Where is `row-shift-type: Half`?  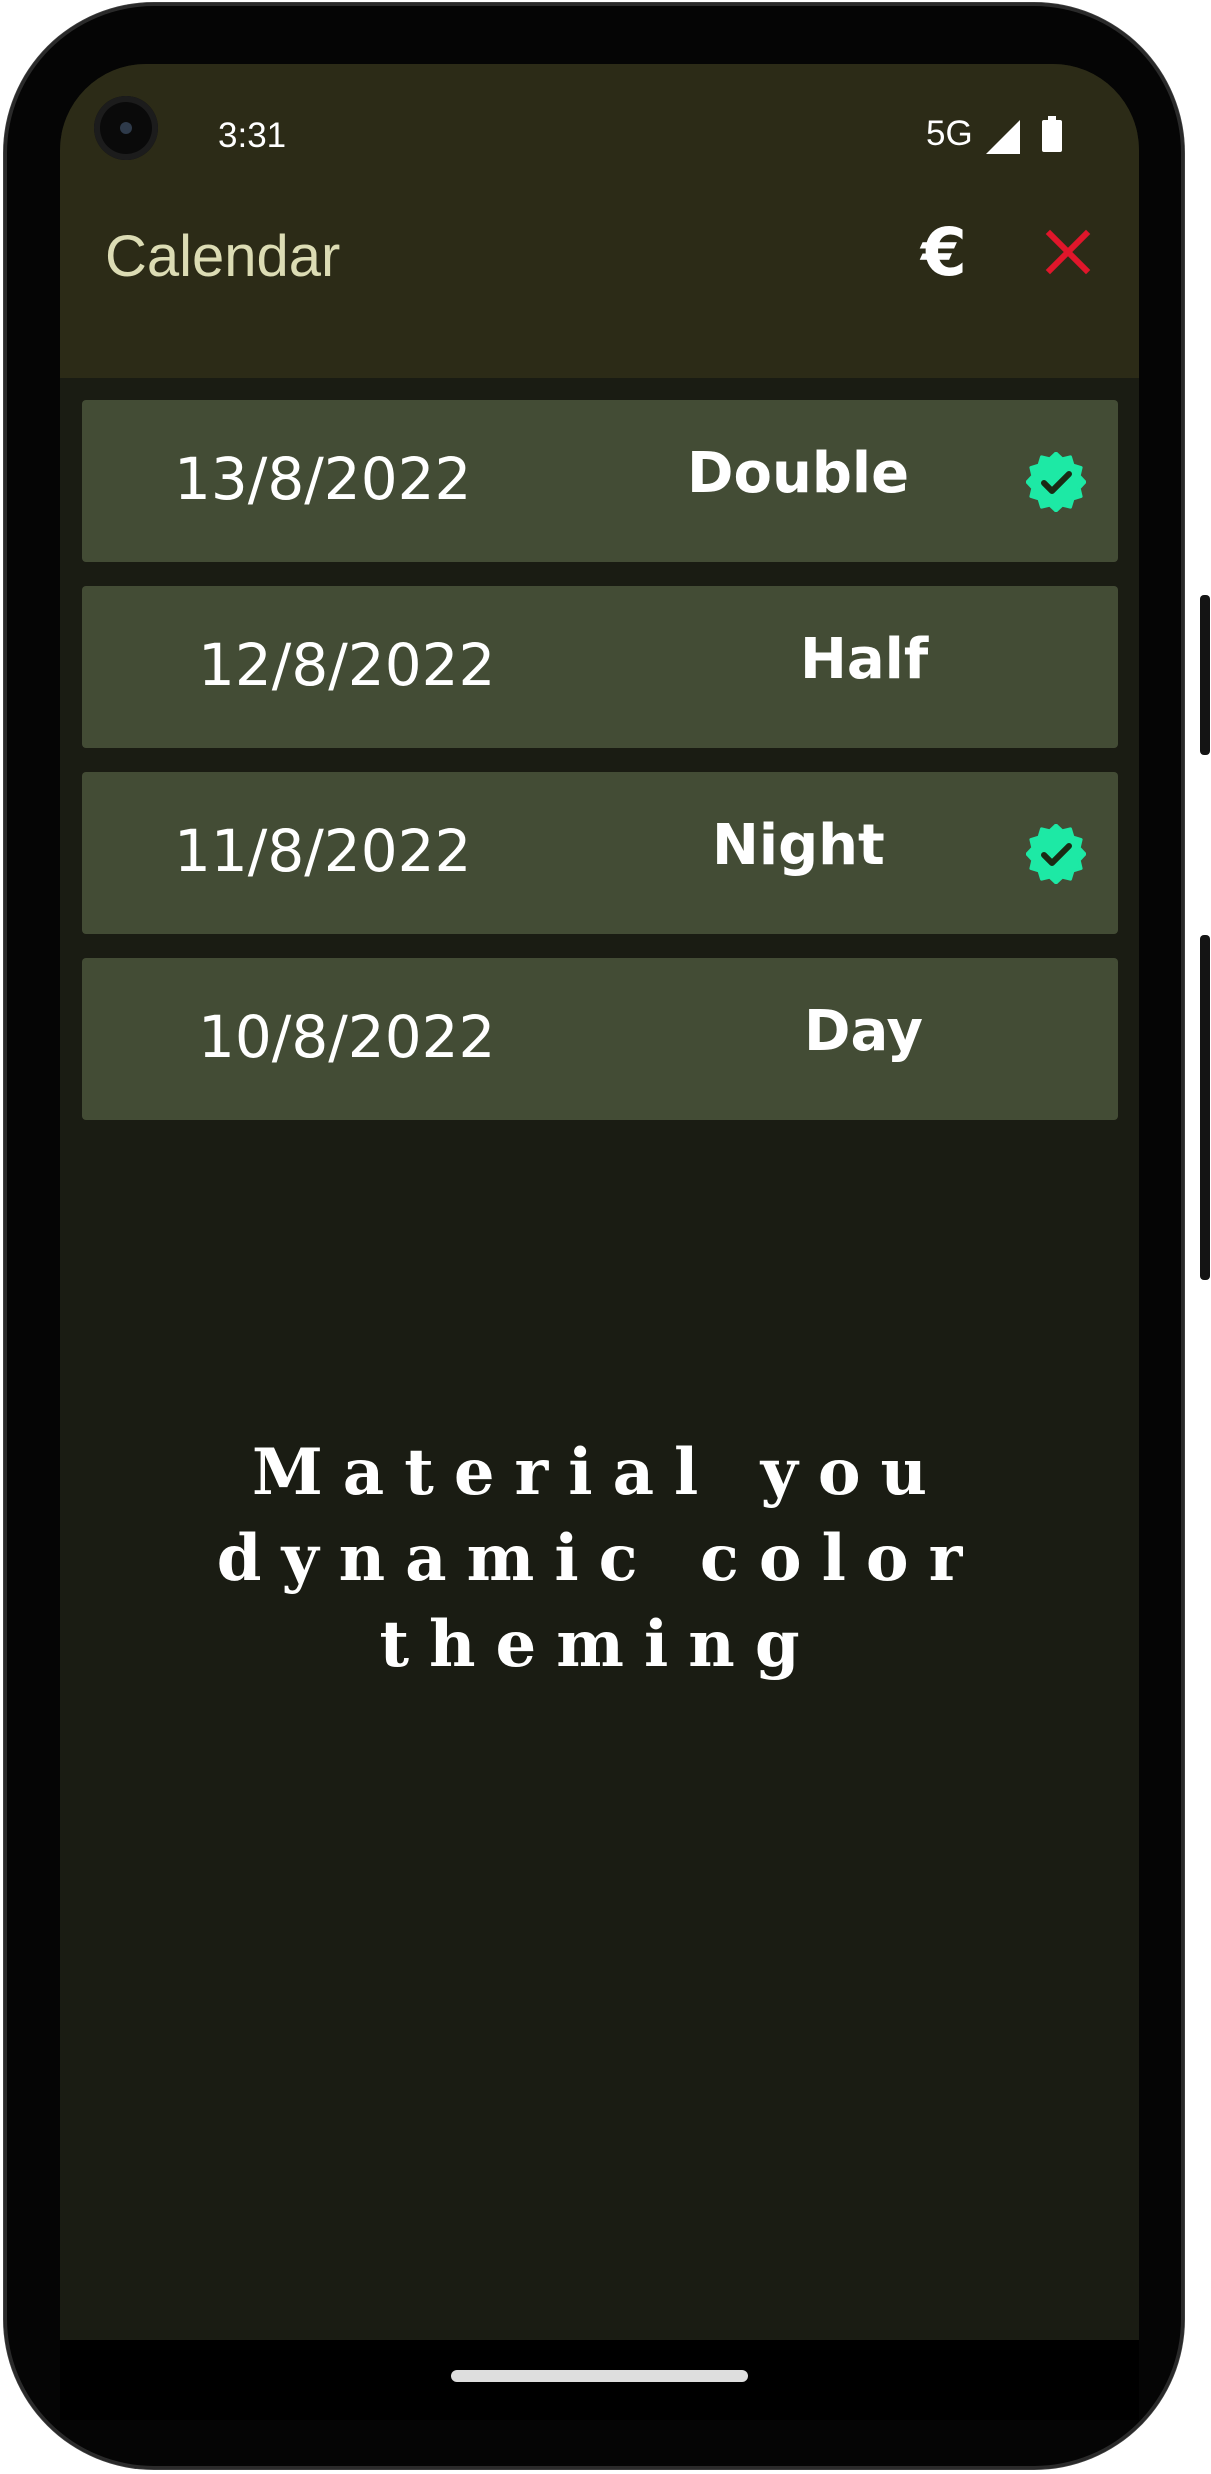 row-shift-type: Half is located at coordinates (864, 659).